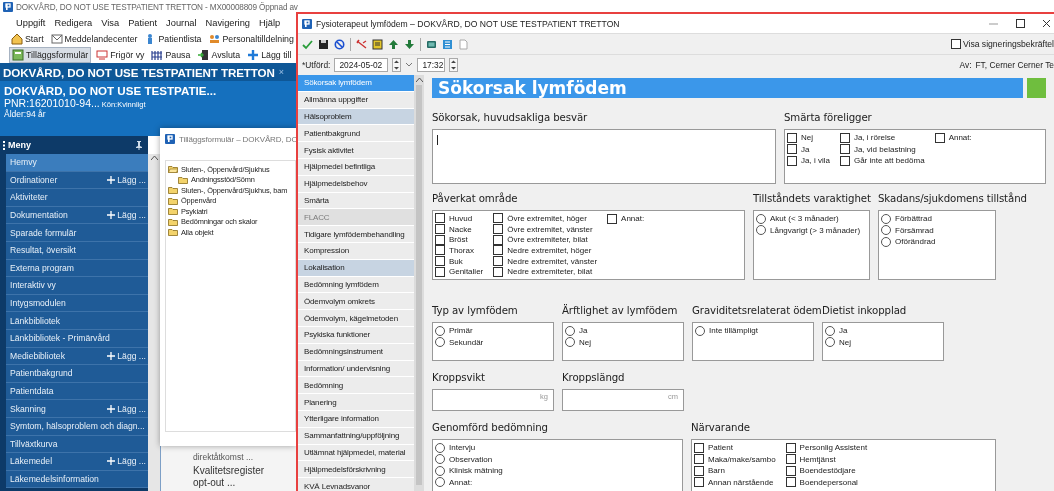 Image resolution: width=1054 pixels, height=491 pixels. What do you see at coordinates (307, 44) in the screenshot?
I see `checkmark-icon` at bounding box center [307, 44].